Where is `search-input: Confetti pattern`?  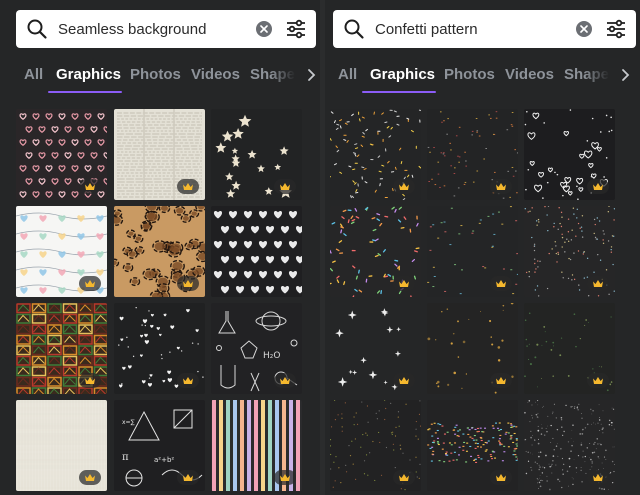
search-input: Confetti pattern is located at coordinates (475, 29).